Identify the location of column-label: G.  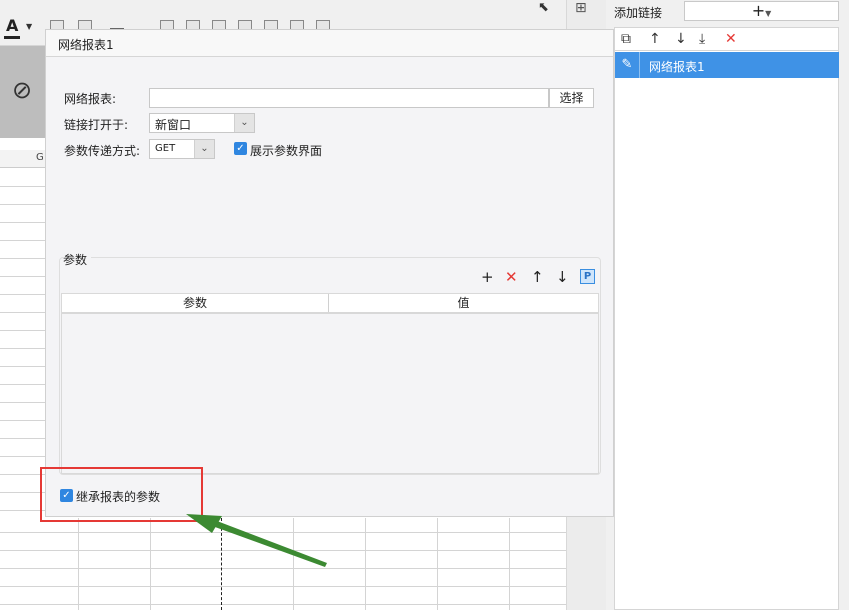
(40, 157).